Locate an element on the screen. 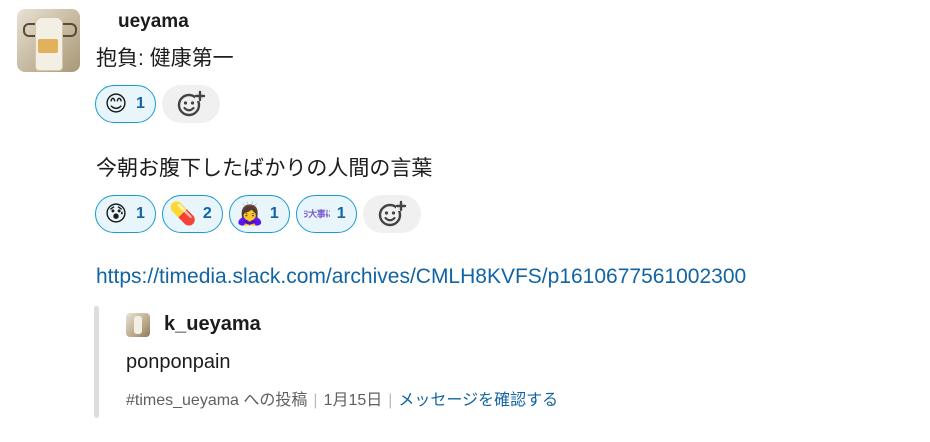 The width and height of the screenshot is (930, 442). reaction-bar-2: 😰 1 💊 2 🙇‍♀️ 1 お大事に 1 is located at coordinates (258, 214).